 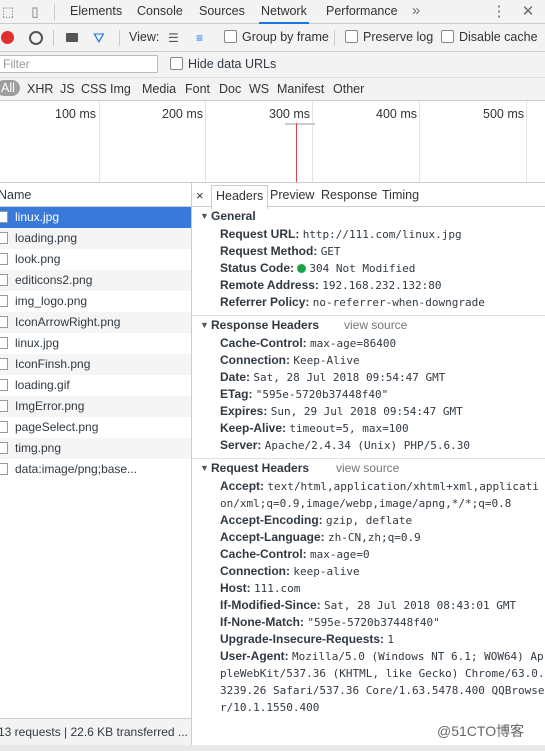 What do you see at coordinates (528, 12) in the screenshot?
I see `close-icon: ✕` at bounding box center [528, 12].